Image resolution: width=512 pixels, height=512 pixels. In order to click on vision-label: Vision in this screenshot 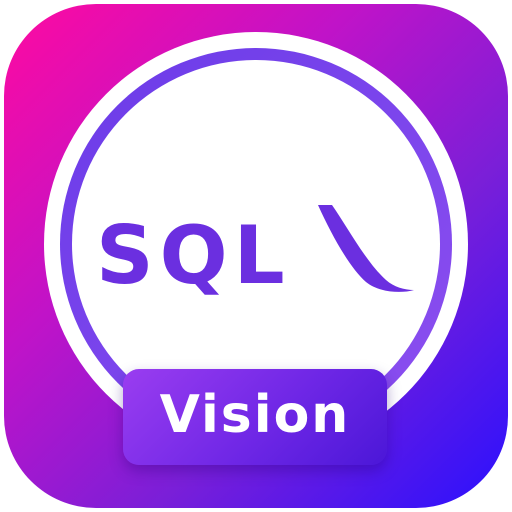, I will do `click(255, 415)`.